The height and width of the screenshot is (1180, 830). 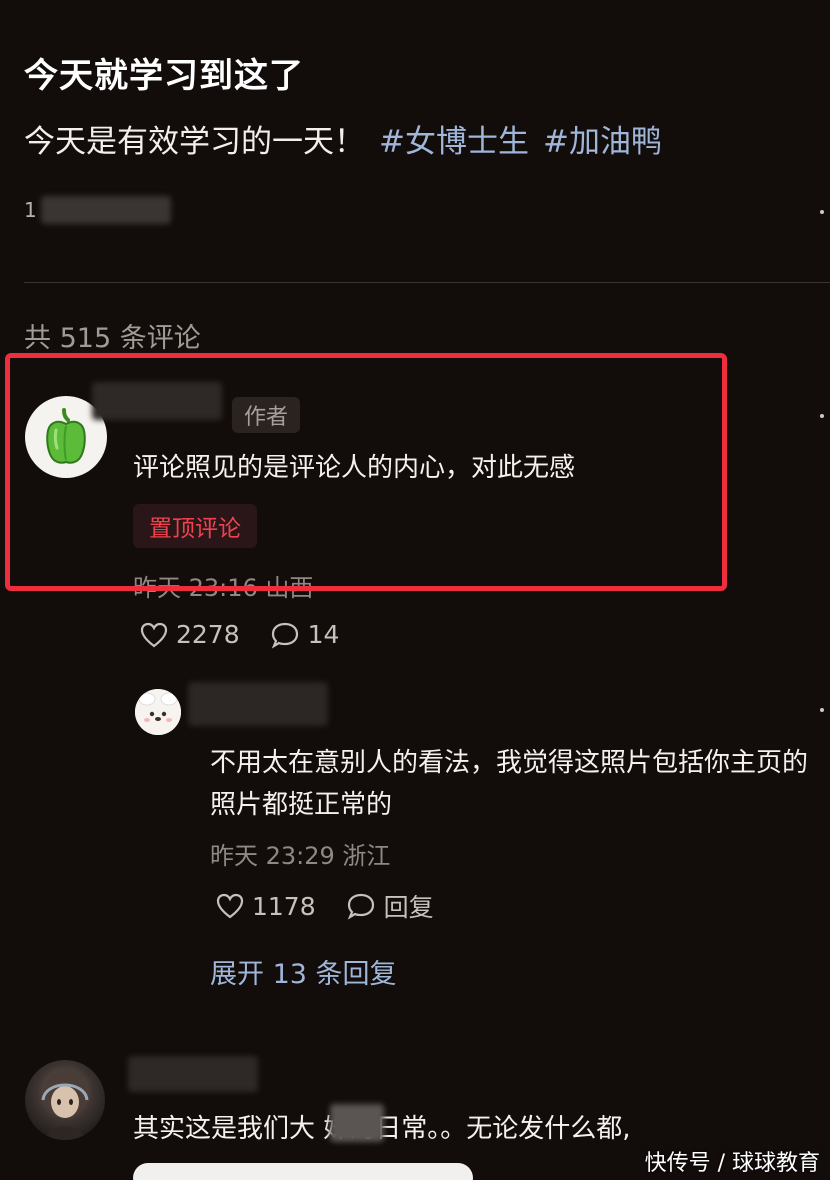 What do you see at coordinates (509, 784) in the screenshot?
I see `reply-comment-text: 不用太在意别人的看法，我觉得这照片包括你主页的照片都挺正常的` at bounding box center [509, 784].